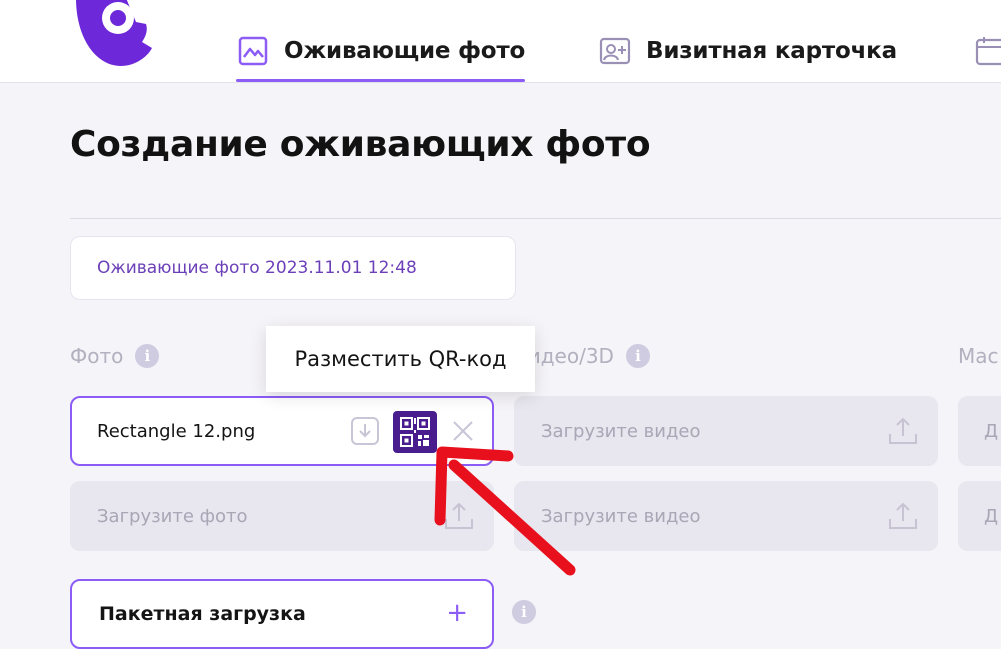  I want to click on image-icon, so click(253, 51).